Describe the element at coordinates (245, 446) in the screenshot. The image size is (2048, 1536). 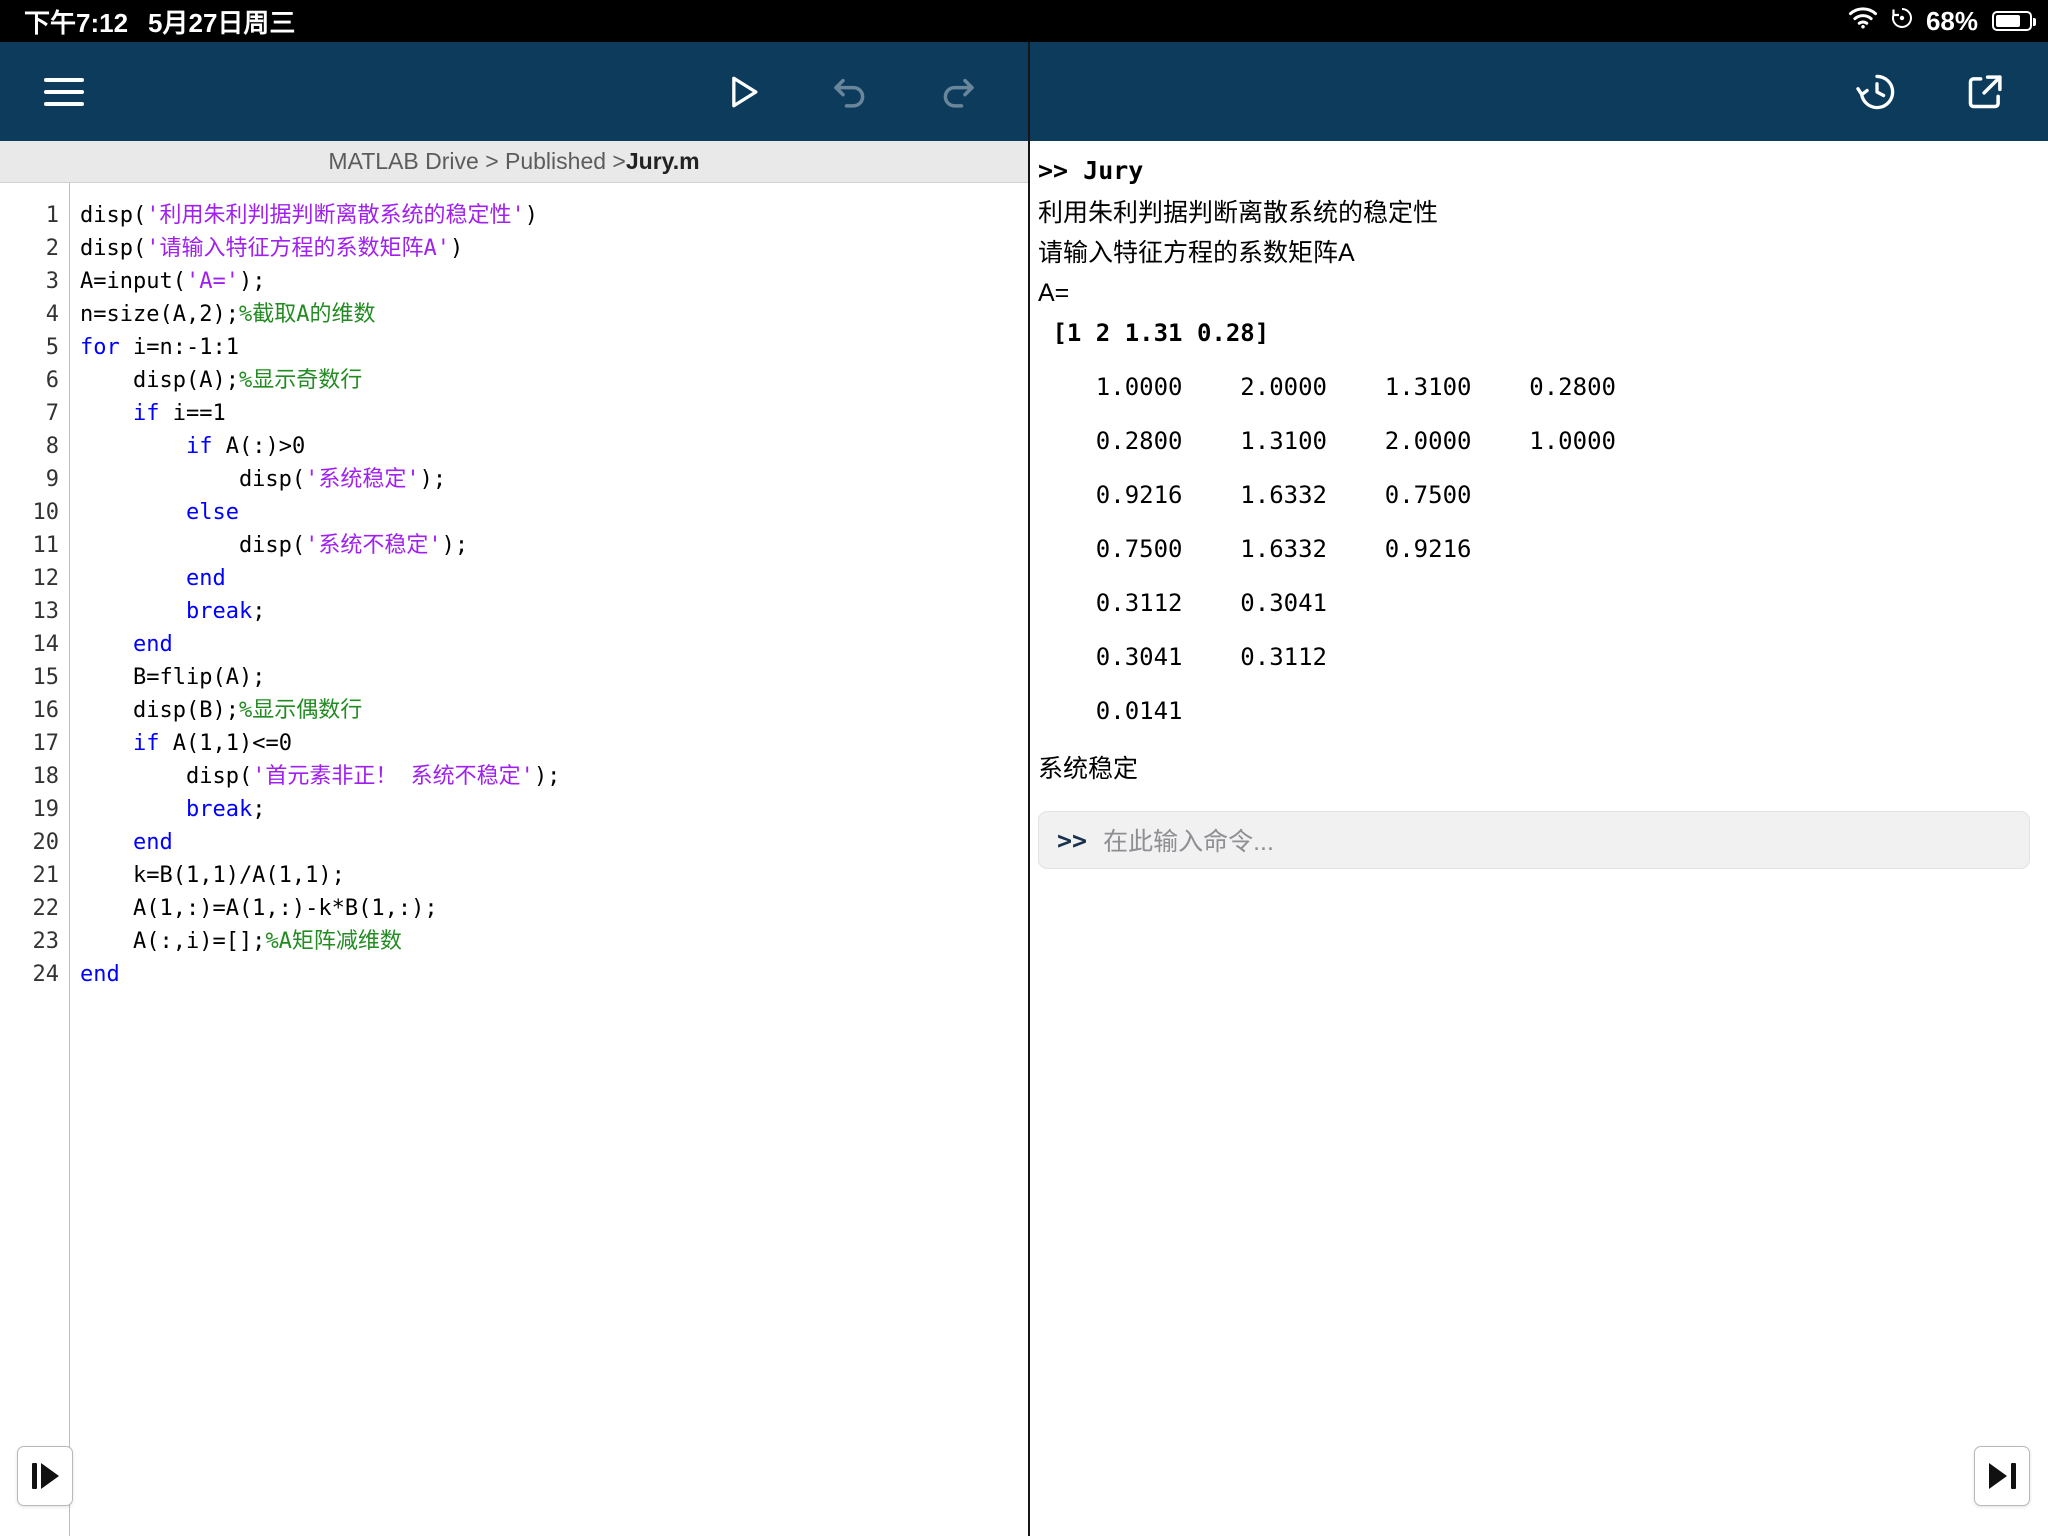
I see `code-text: if A(:)>0` at that location.